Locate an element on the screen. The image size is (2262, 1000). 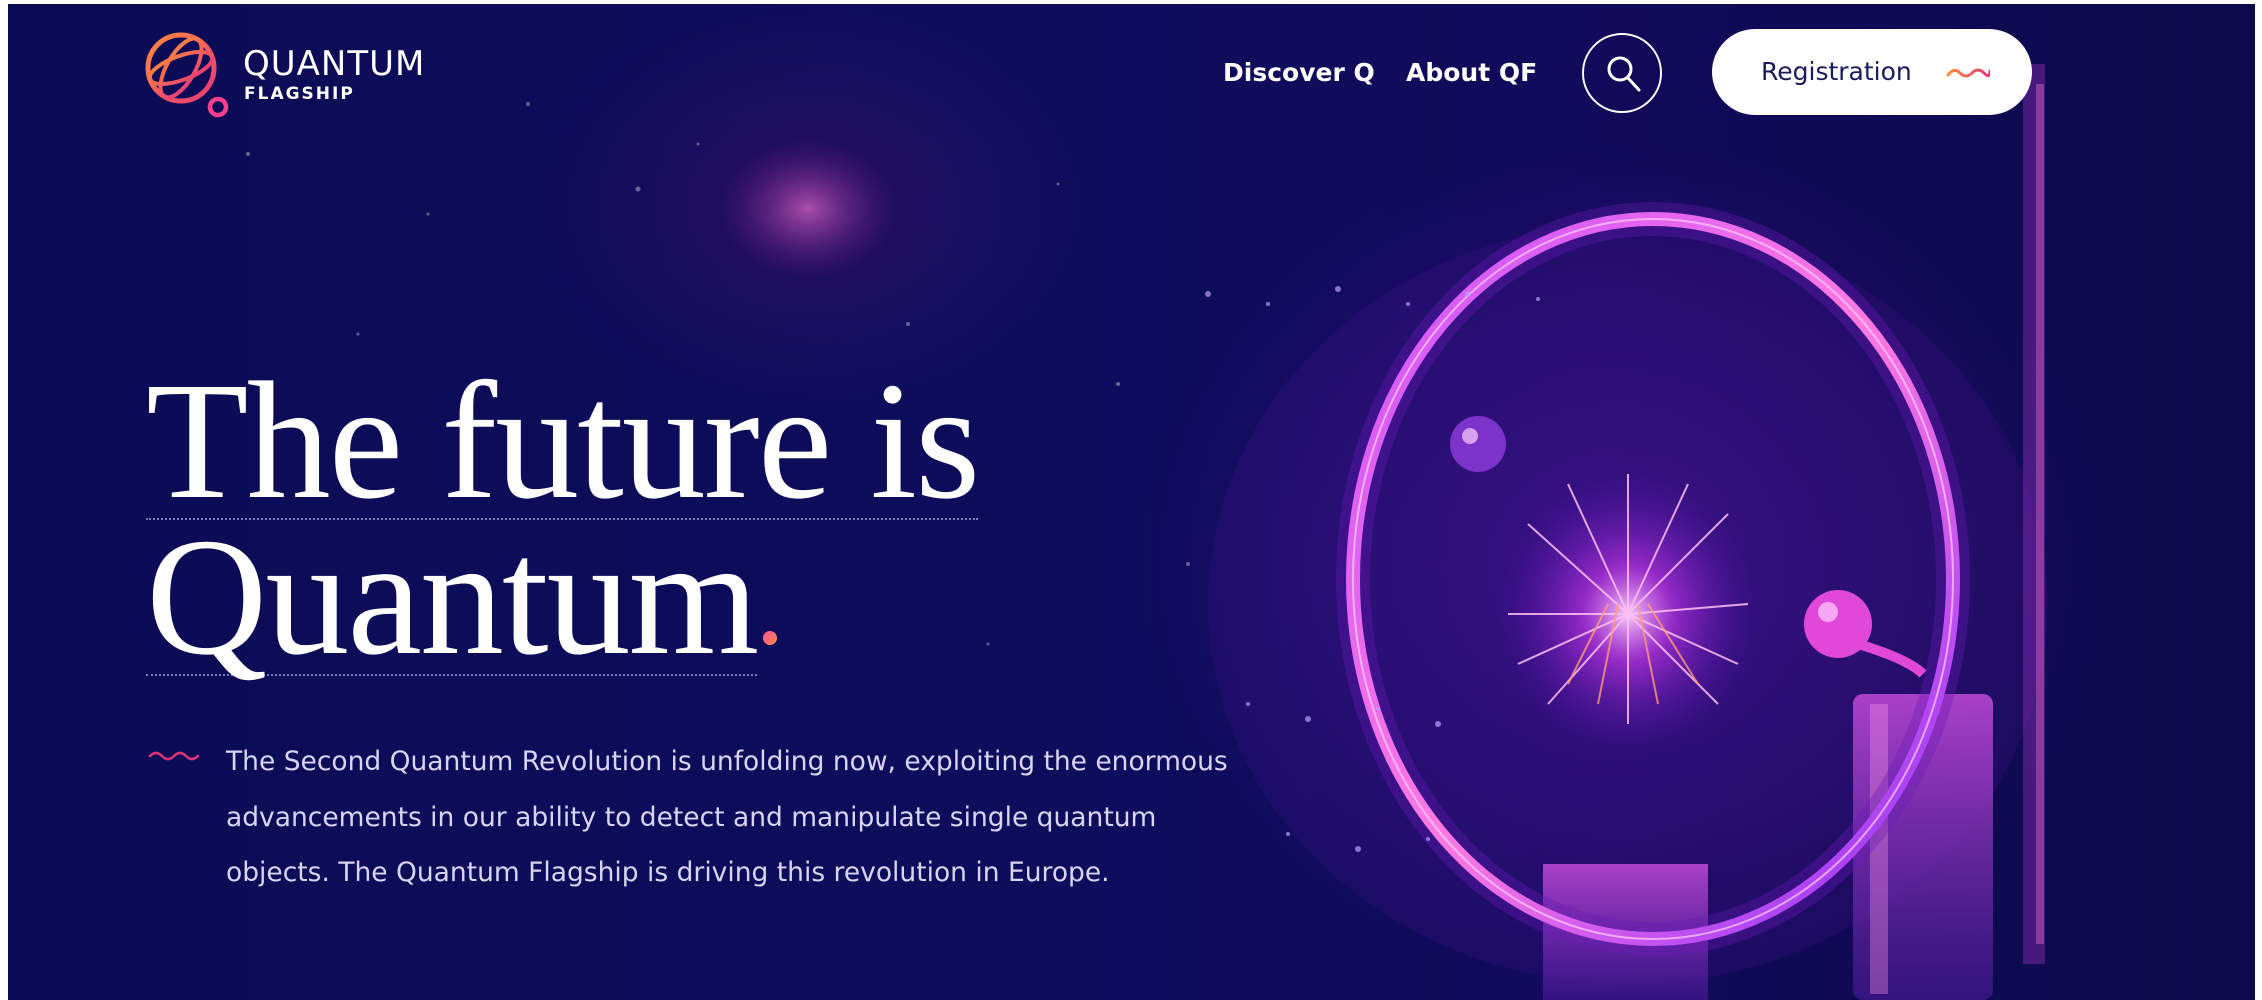
registration-button: Registration is located at coordinates (1872, 72).